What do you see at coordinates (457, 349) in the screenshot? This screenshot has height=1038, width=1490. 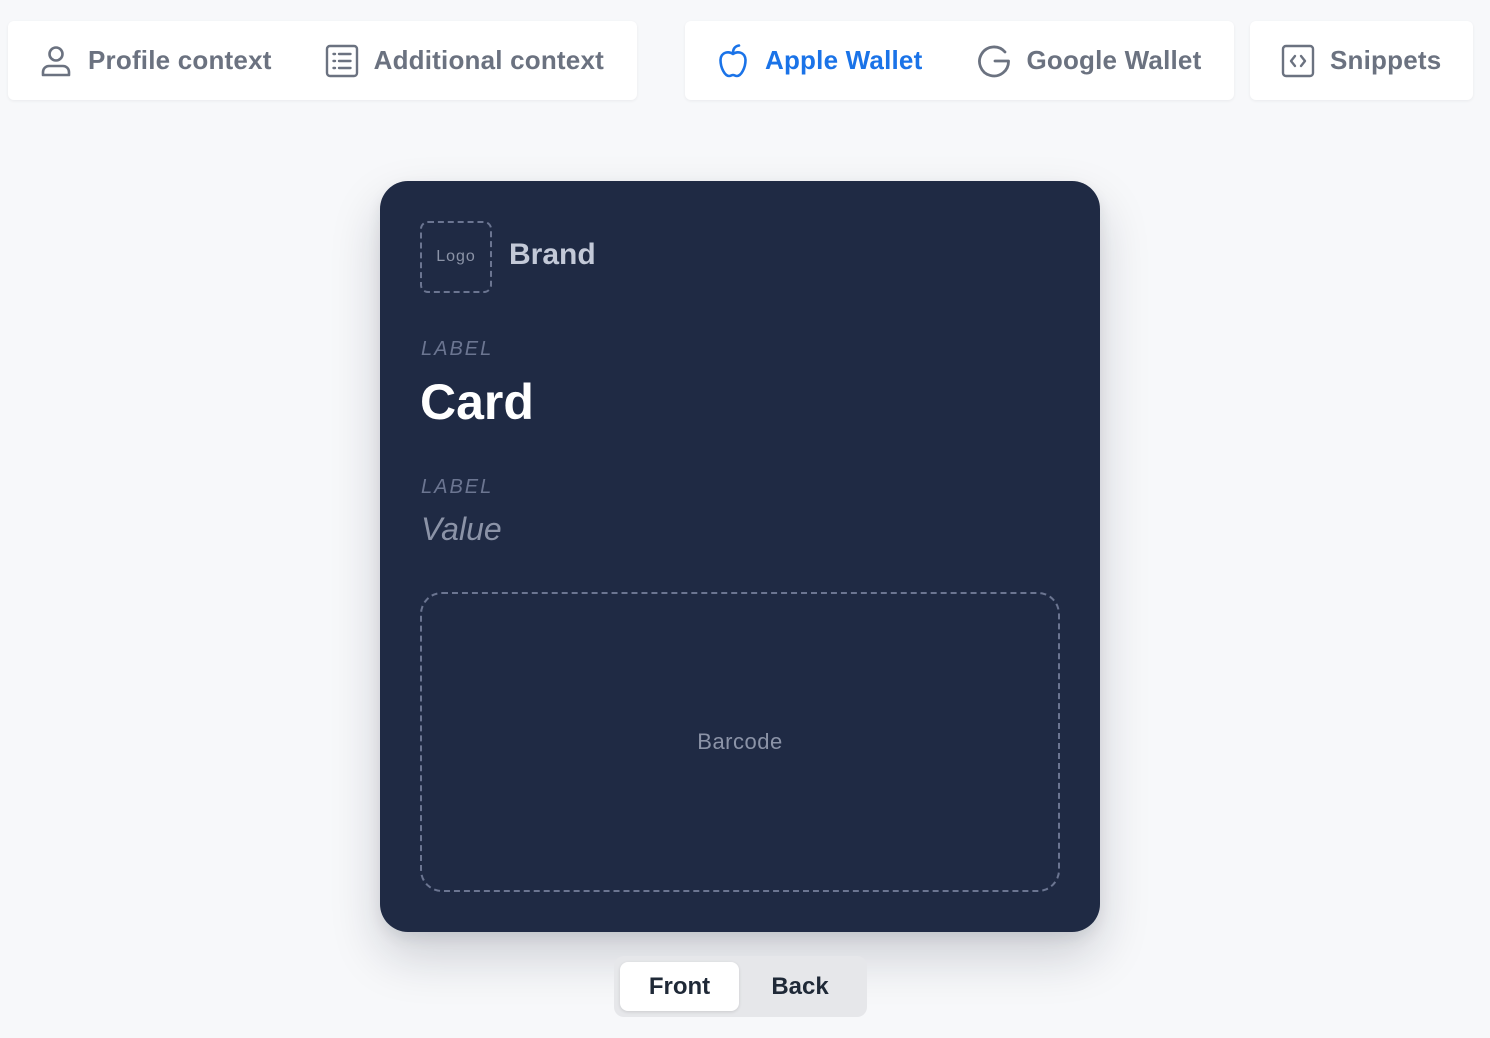 I see `primary-field-label: LABEL` at bounding box center [457, 349].